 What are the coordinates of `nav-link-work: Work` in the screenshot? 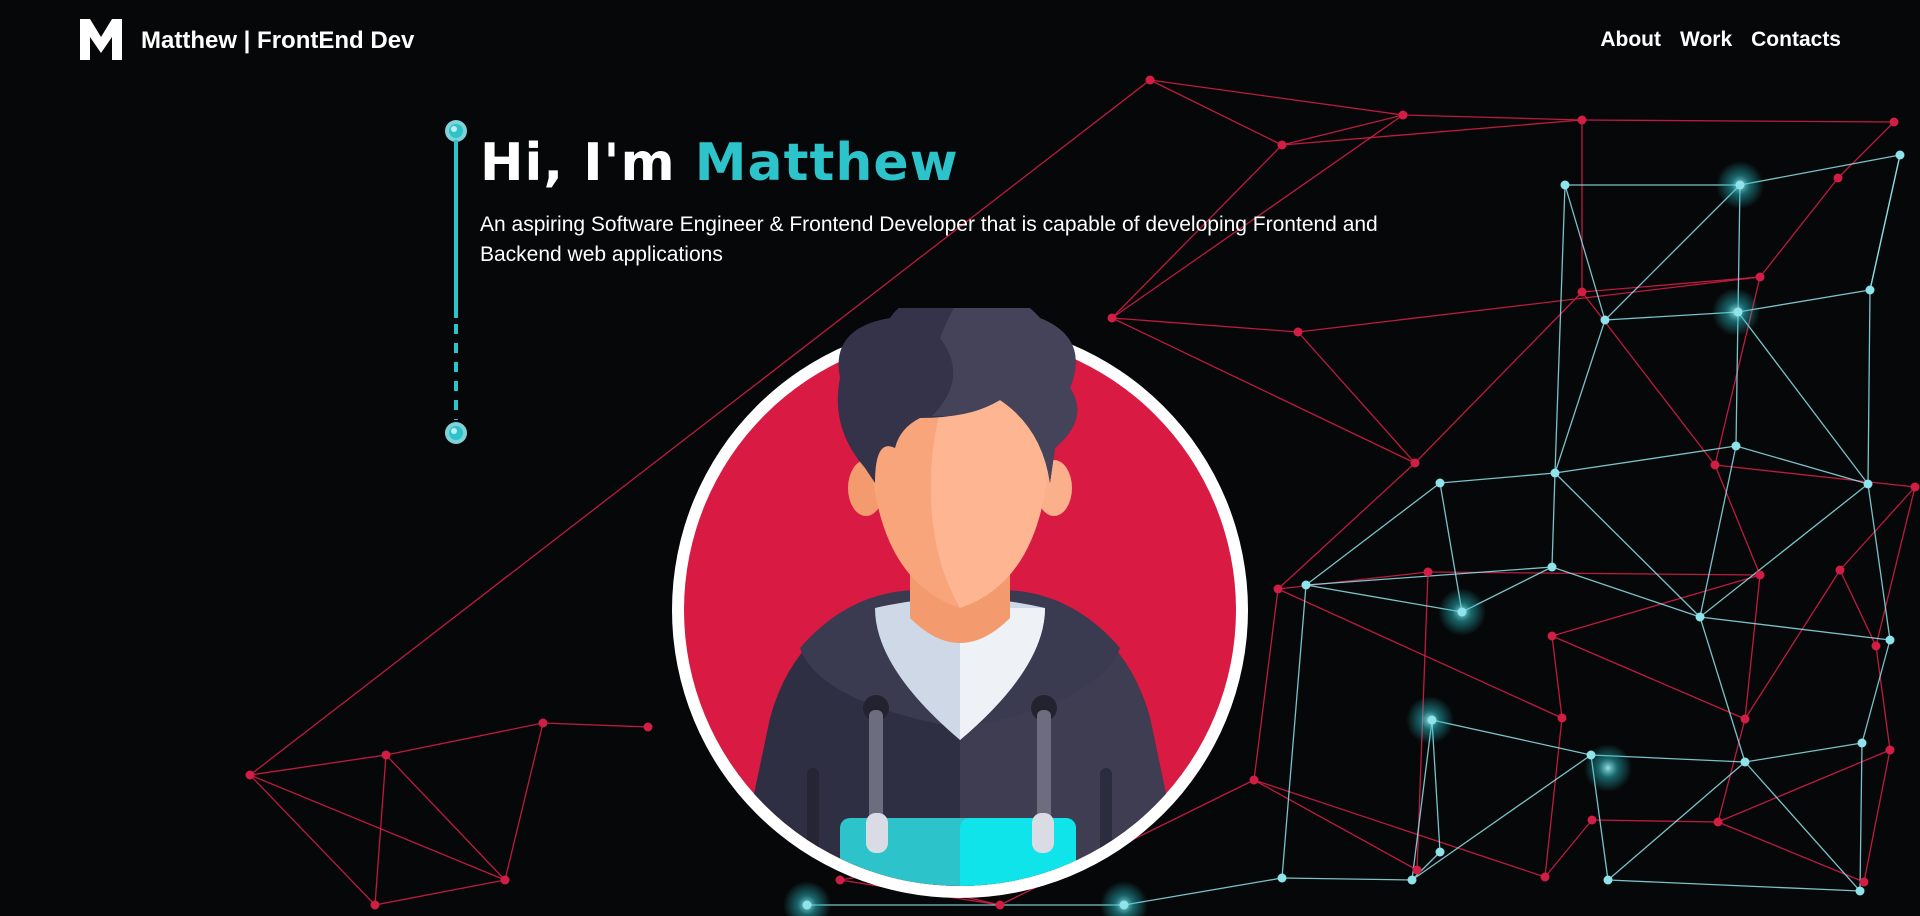 It's located at (1706, 40).